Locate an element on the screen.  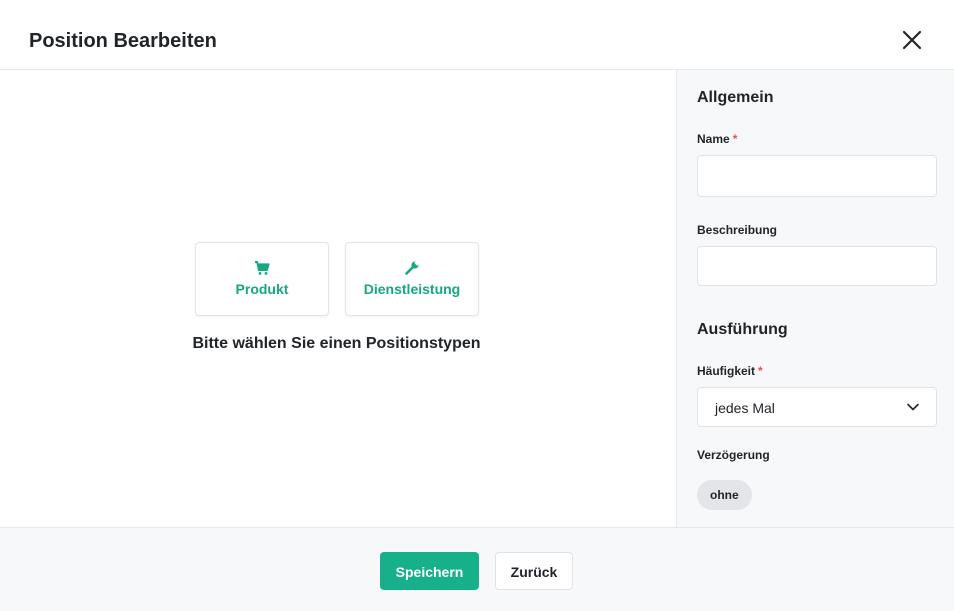
product-type-label: Produkt is located at coordinates (262, 289).